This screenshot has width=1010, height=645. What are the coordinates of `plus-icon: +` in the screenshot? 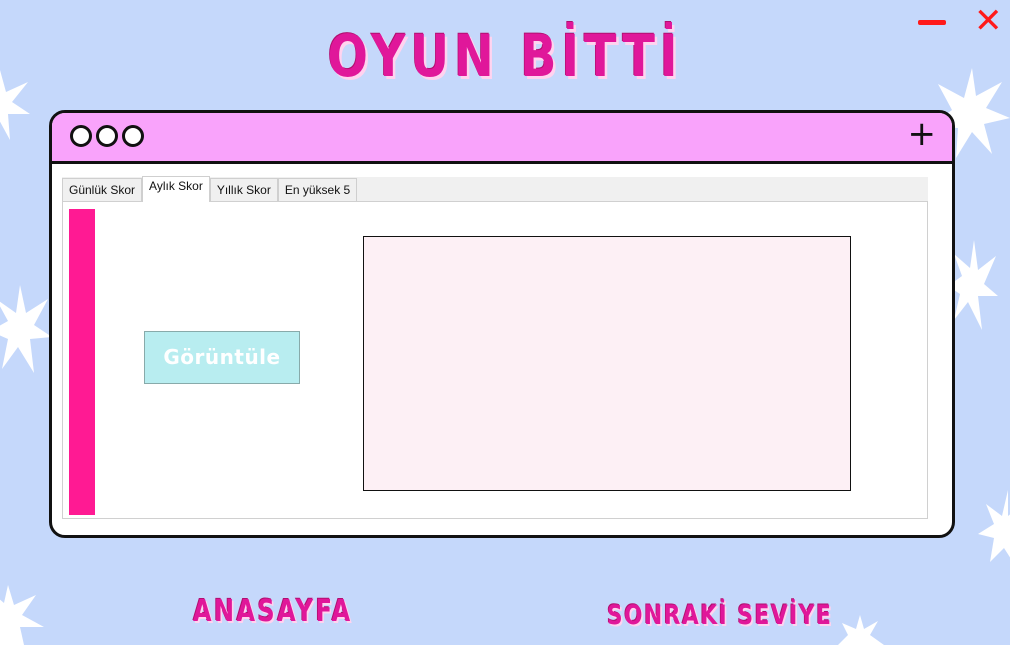 It's located at (922, 134).